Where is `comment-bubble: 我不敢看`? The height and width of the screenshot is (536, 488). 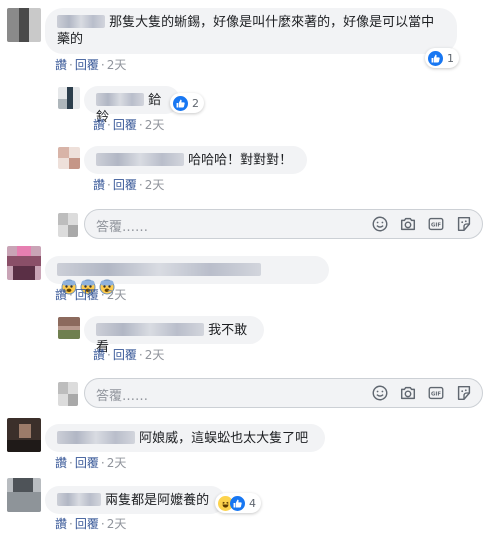
comment-bubble: 我不敢看 is located at coordinates (174, 335).